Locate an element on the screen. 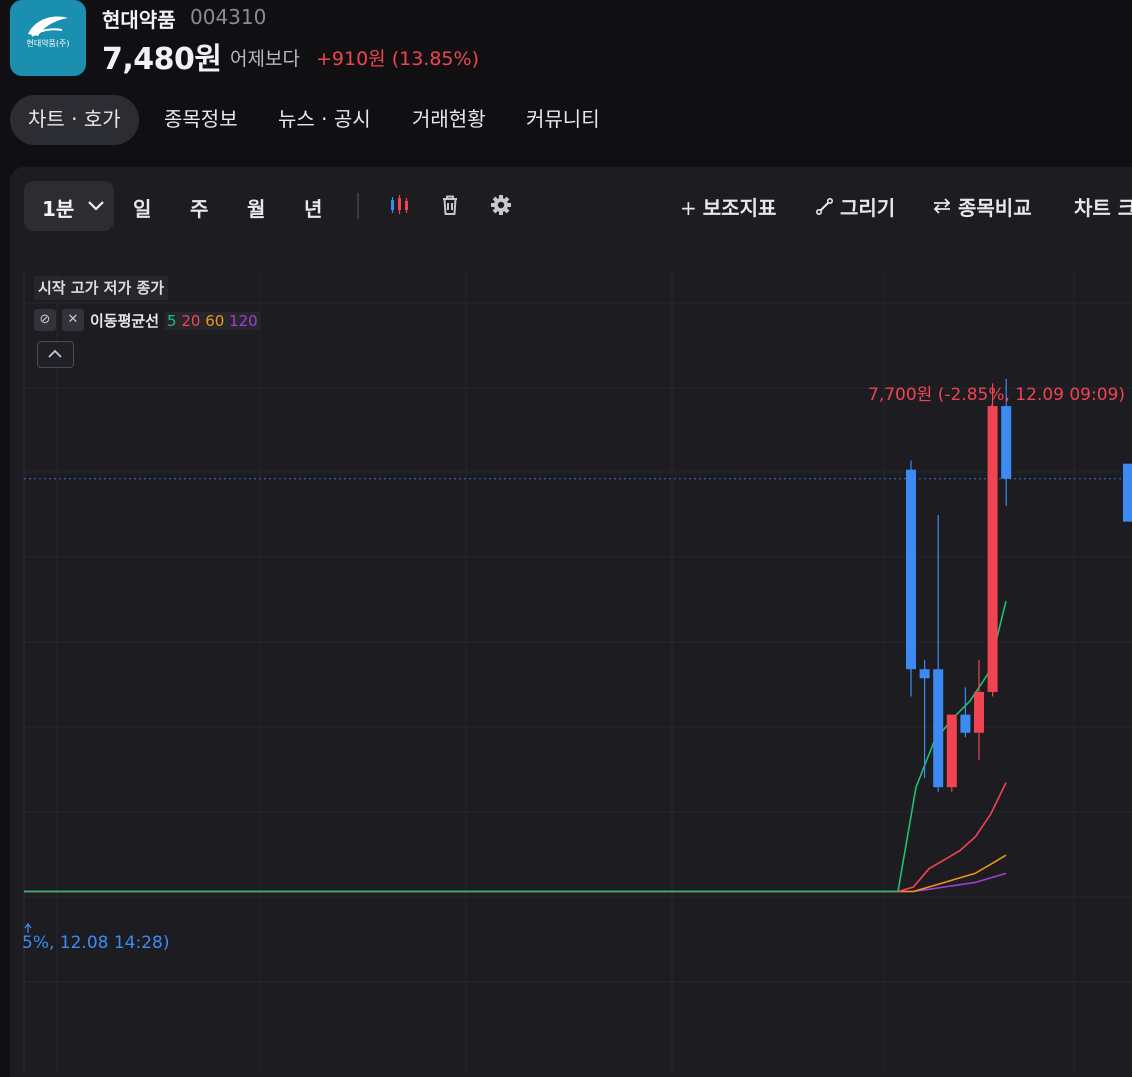  eye-off-icon: ⊘ is located at coordinates (45, 320).